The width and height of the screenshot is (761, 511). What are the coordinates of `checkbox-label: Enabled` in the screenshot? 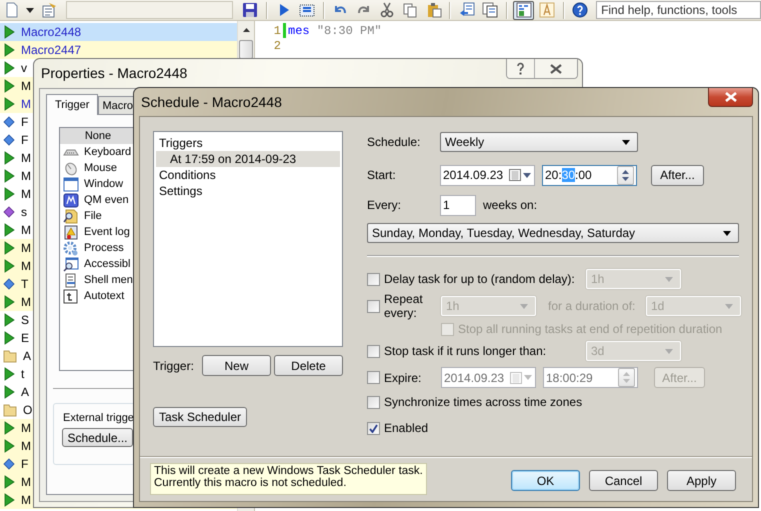 It's located at (407, 428).